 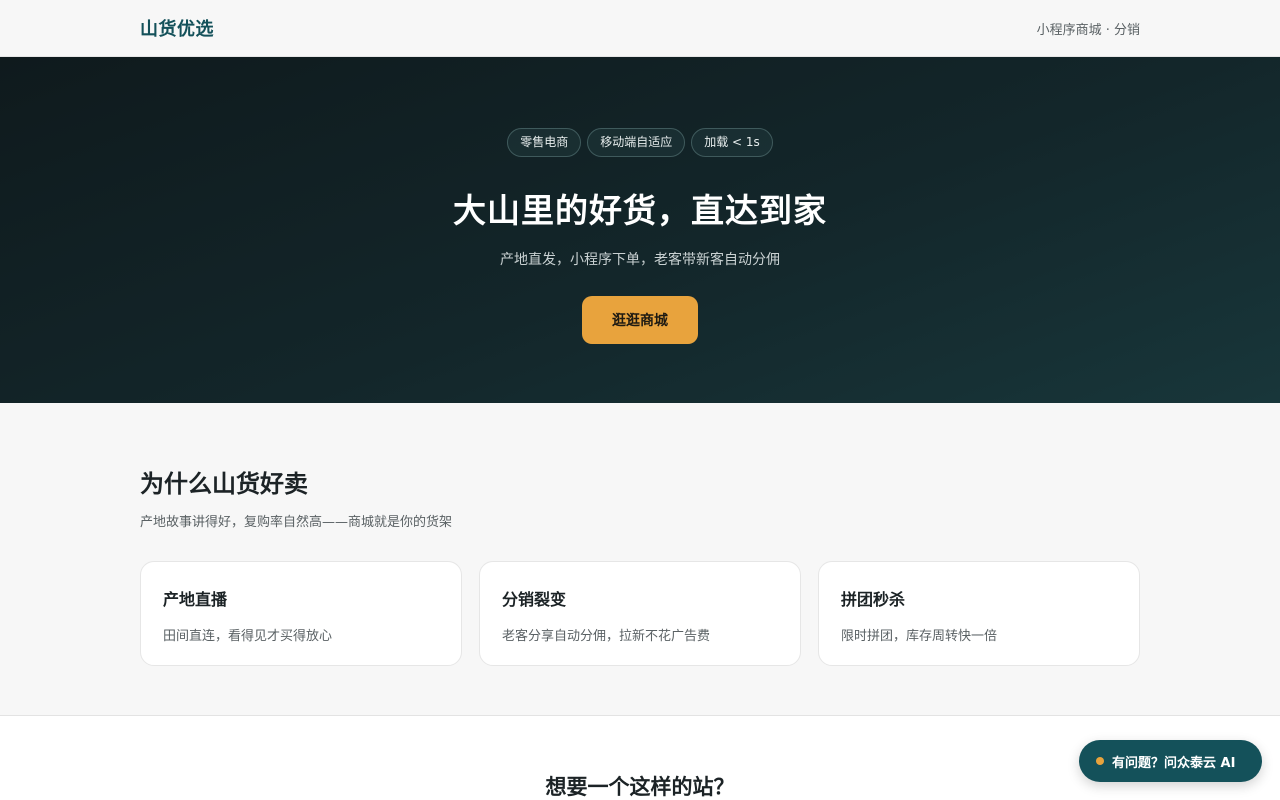 What do you see at coordinates (640, 787) in the screenshot?
I see `contact-cta-title: 想要一个这样的站？` at bounding box center [640, 787].